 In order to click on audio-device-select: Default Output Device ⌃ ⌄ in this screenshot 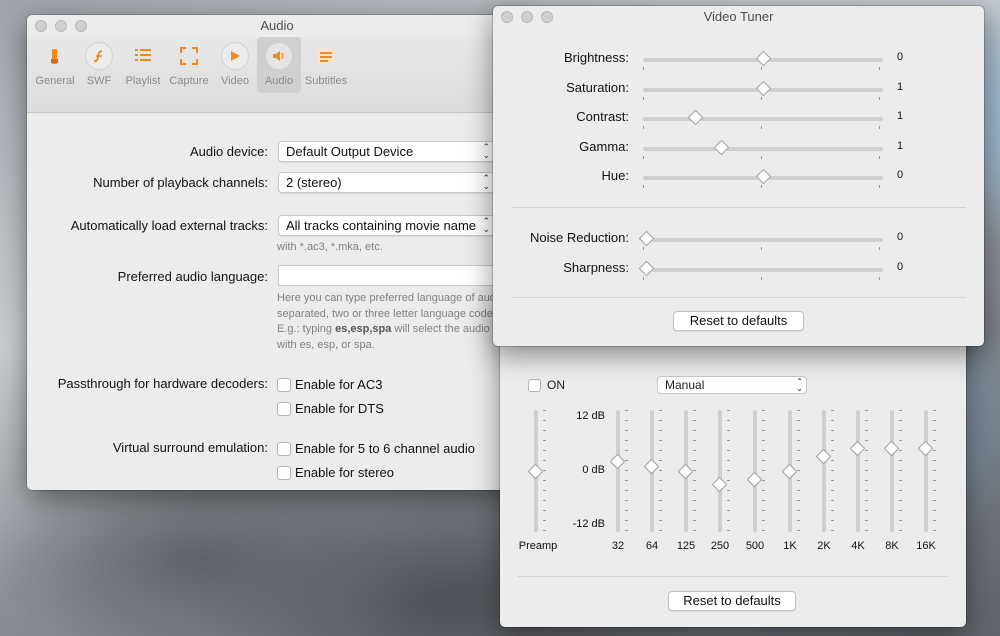, I will do `click(386, 151)`.